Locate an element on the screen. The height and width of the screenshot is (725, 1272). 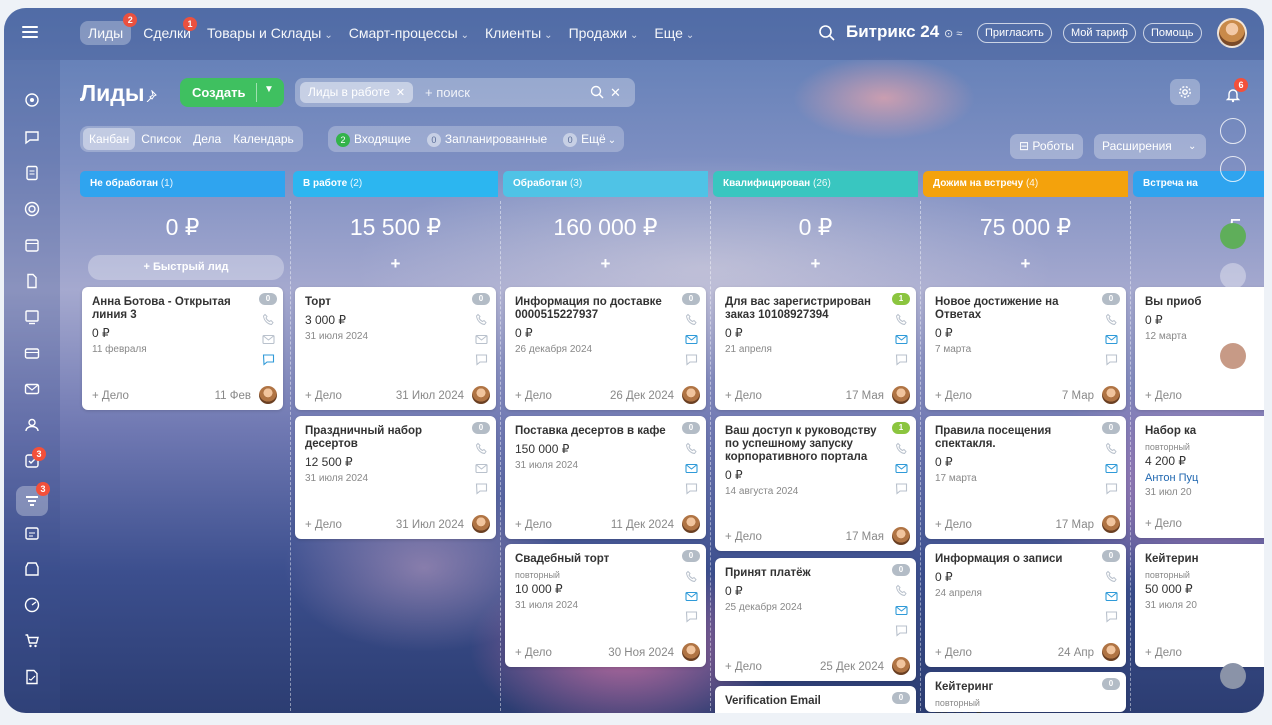
store-icon is located at coordinates (32, 569).